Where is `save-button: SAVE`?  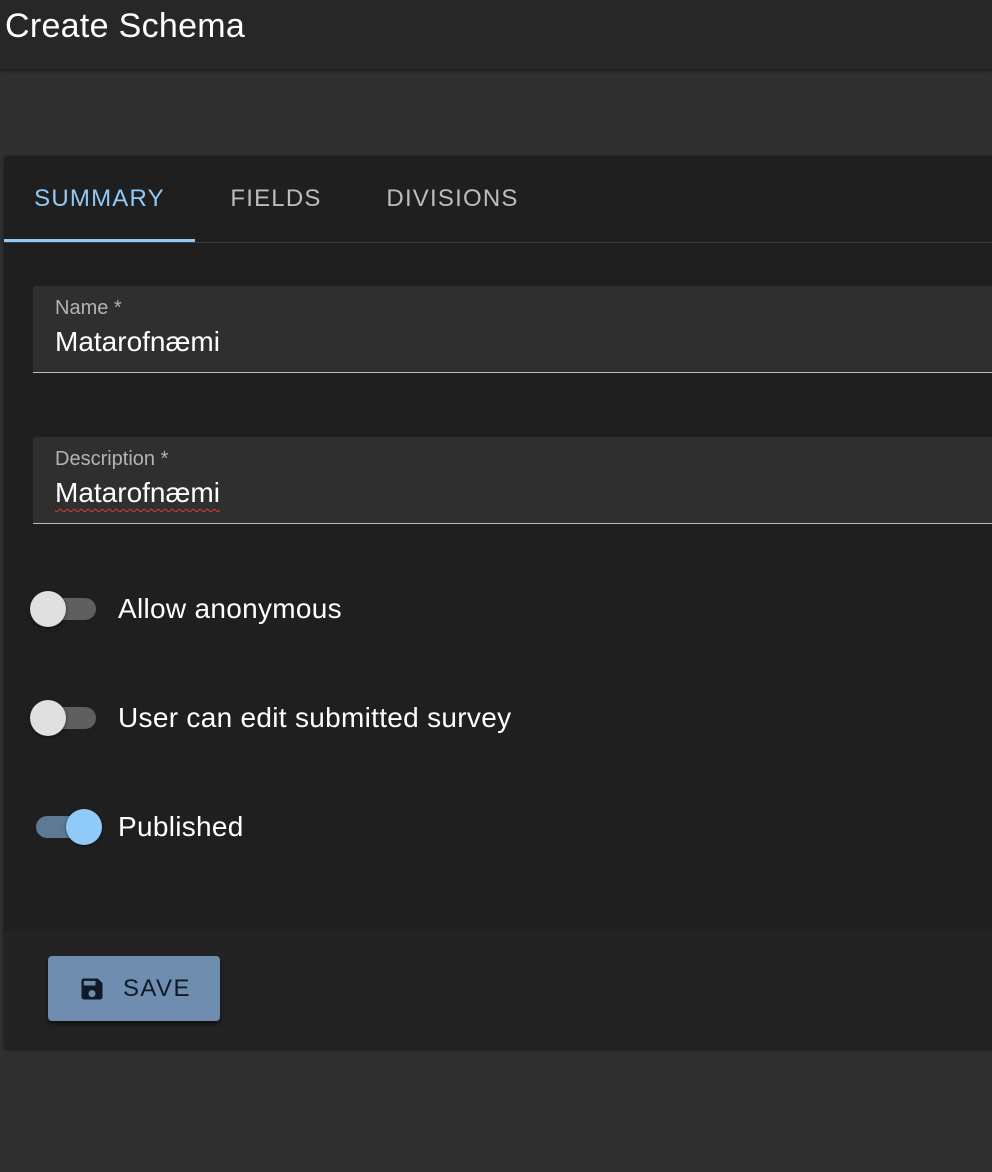
save-button: SAVE is located at coordinates (134, 988).